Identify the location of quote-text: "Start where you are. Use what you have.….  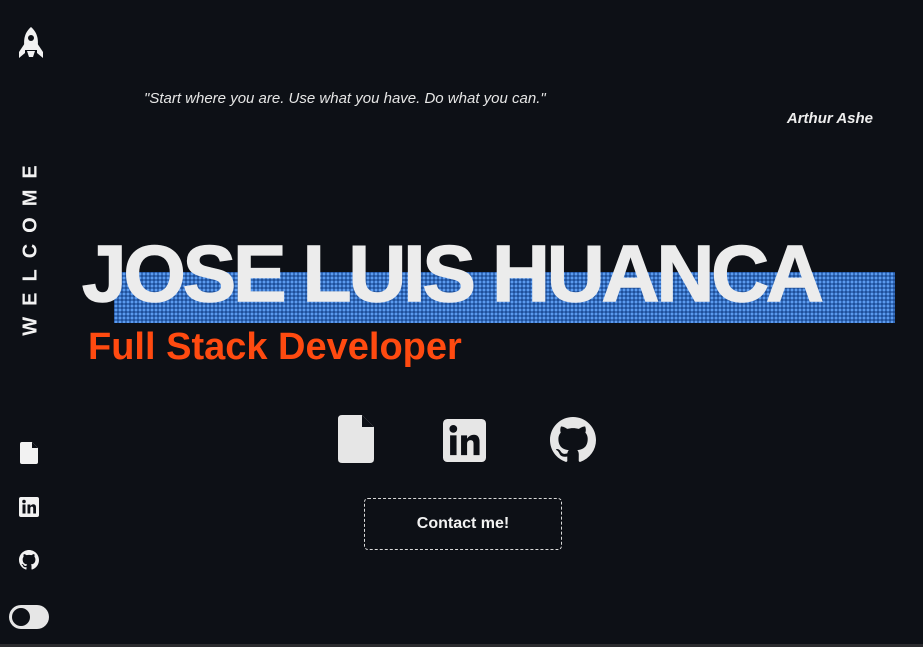
(345, 98).